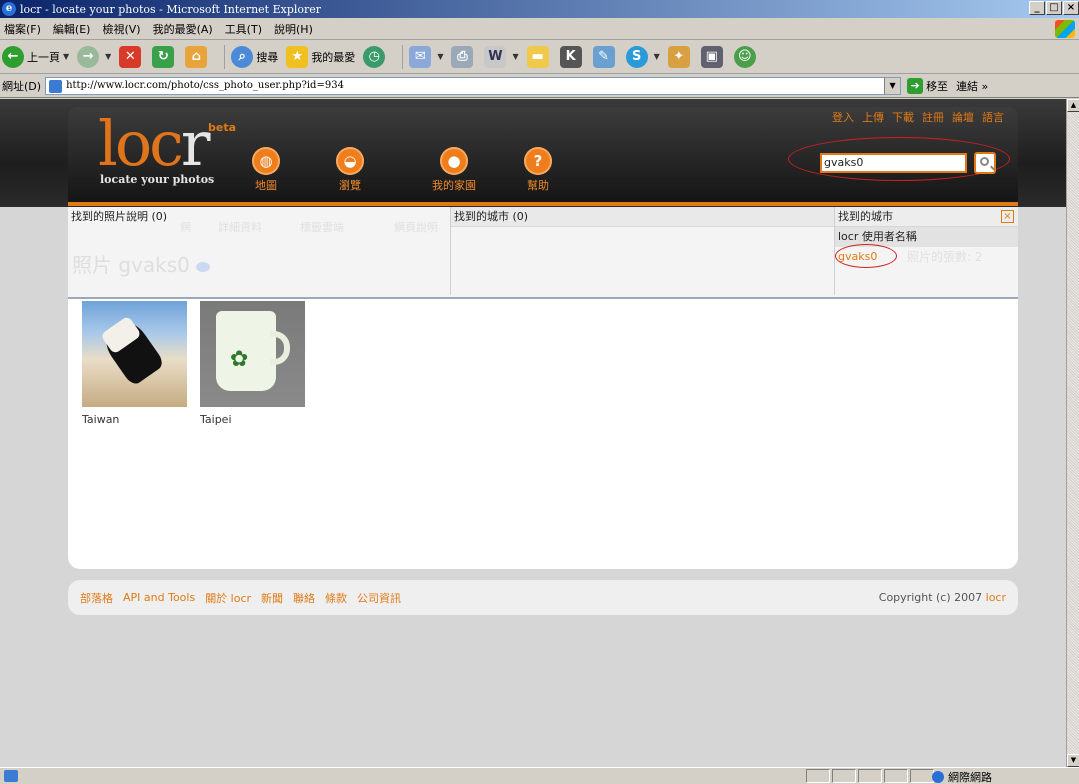 The width and height of the screenshot is (1079, 784). I want to click on site-search-button, so click(985, 163).